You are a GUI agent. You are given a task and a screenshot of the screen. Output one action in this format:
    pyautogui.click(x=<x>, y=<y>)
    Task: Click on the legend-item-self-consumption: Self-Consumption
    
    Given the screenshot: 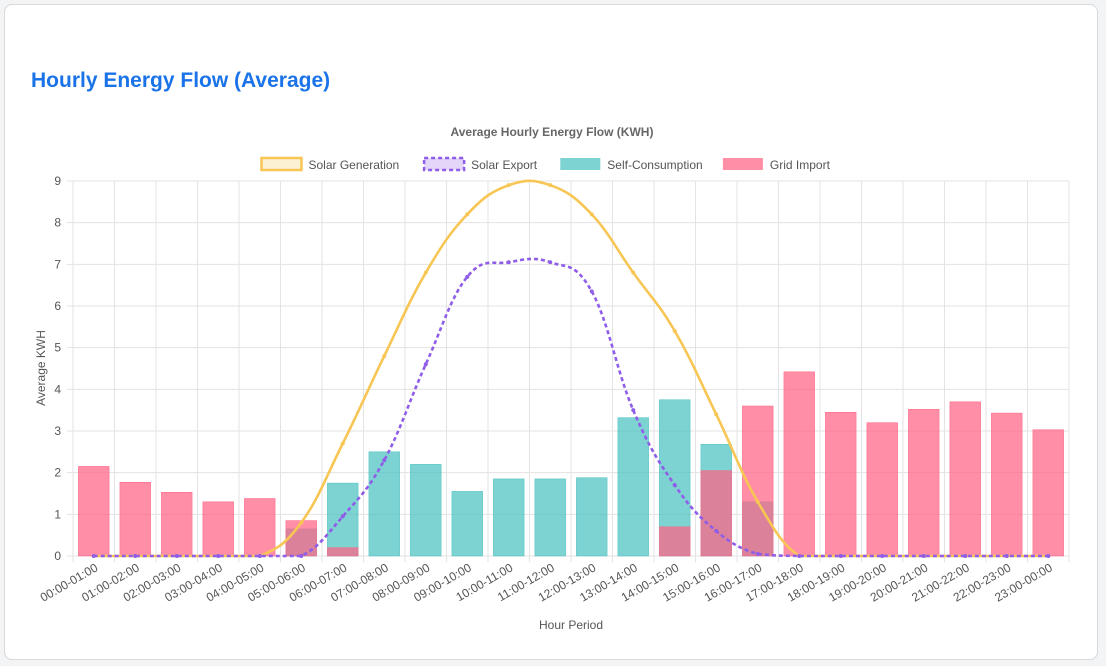 What is the action you would take?
    pyautogui.click(x=631, y=165)
    